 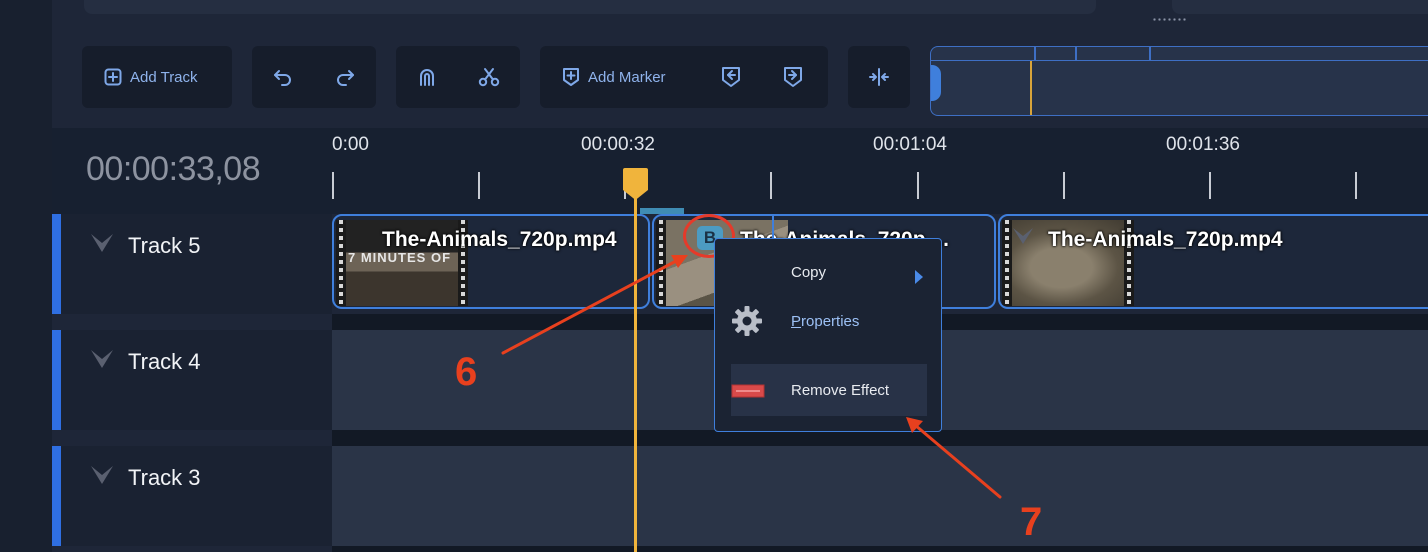 I want to click on cut-button, so click(x=489, y=77).